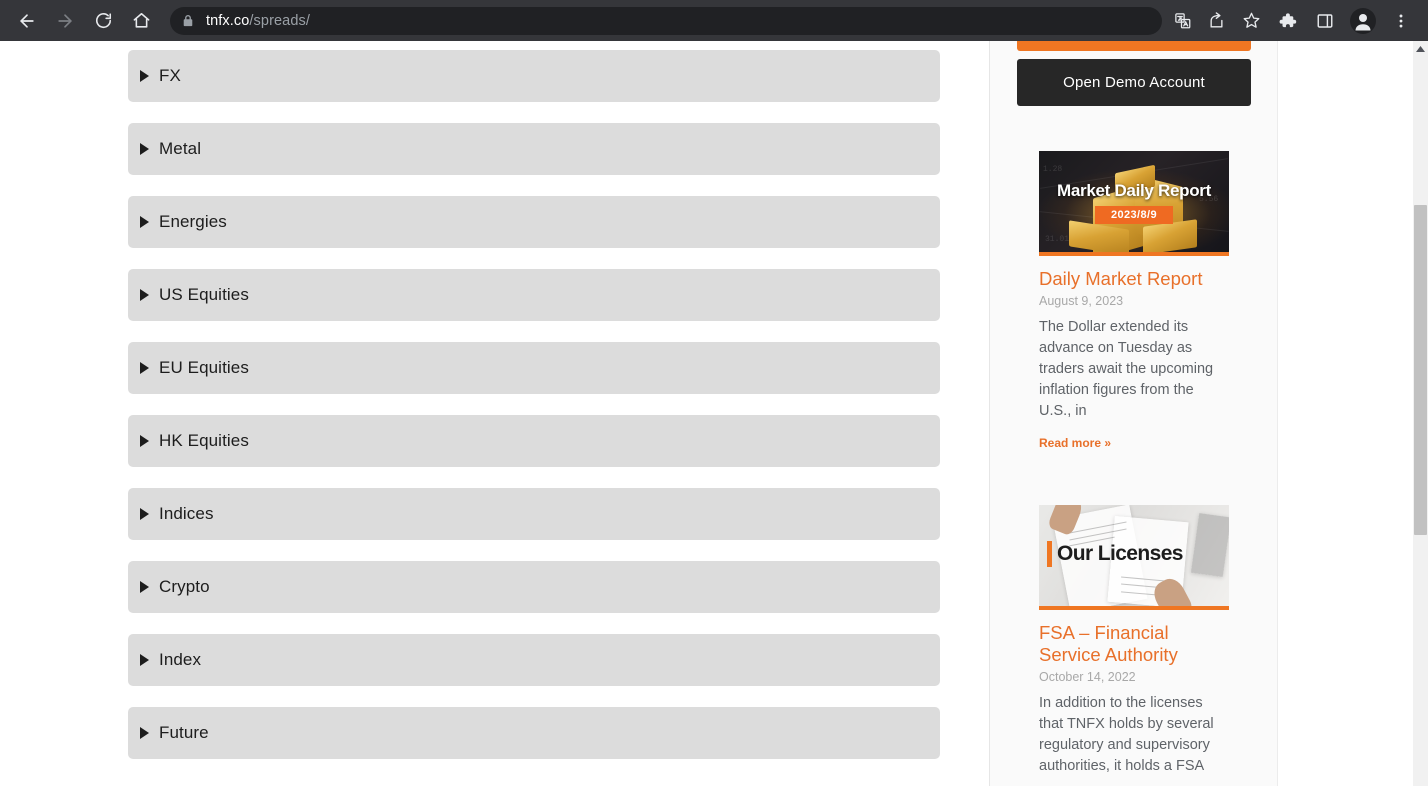  I want to click on accordion-label: Metal, so click(180, 148).